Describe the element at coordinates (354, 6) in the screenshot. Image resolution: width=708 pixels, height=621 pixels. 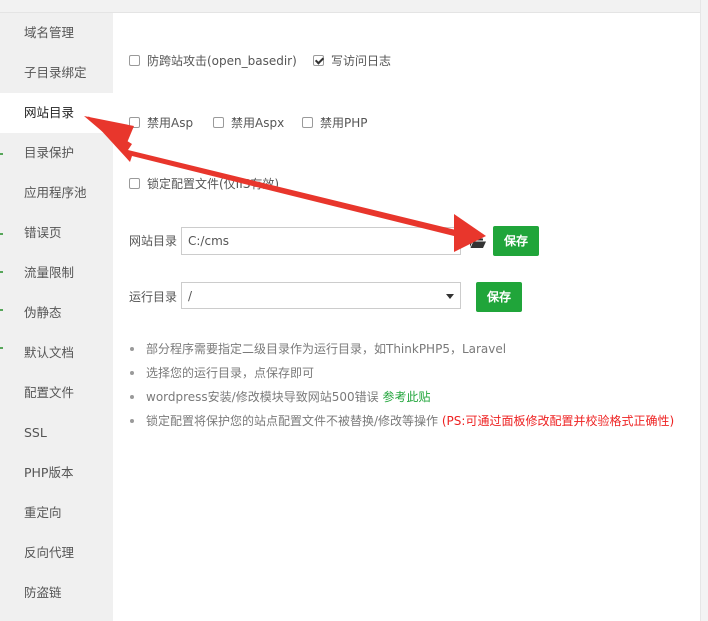
I see `top-bar` at that location.